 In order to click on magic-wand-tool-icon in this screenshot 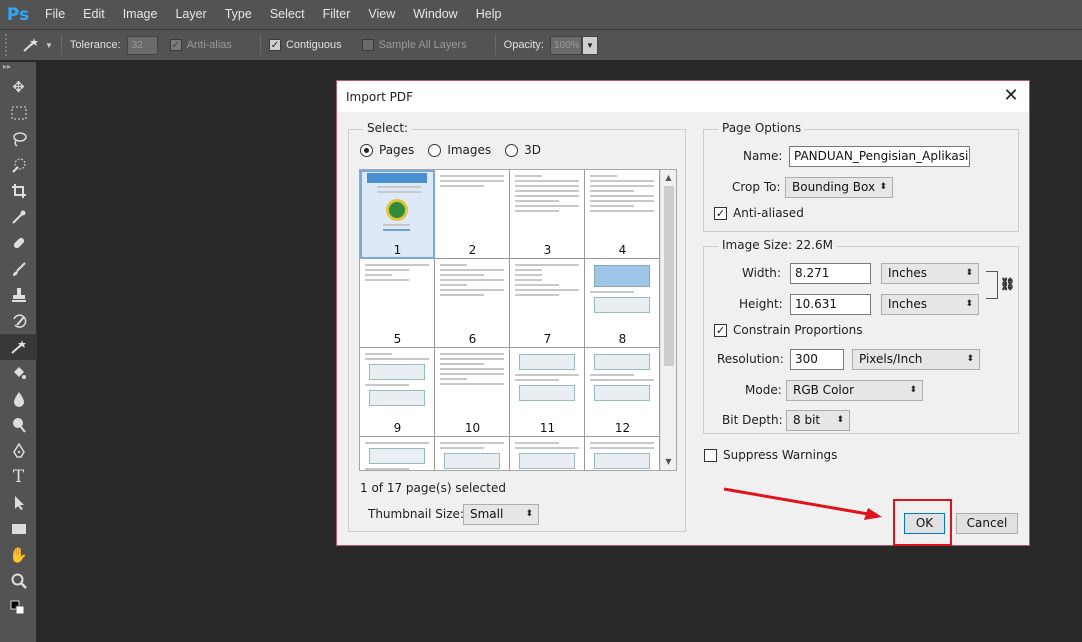, I will do `click(18, 347)`.